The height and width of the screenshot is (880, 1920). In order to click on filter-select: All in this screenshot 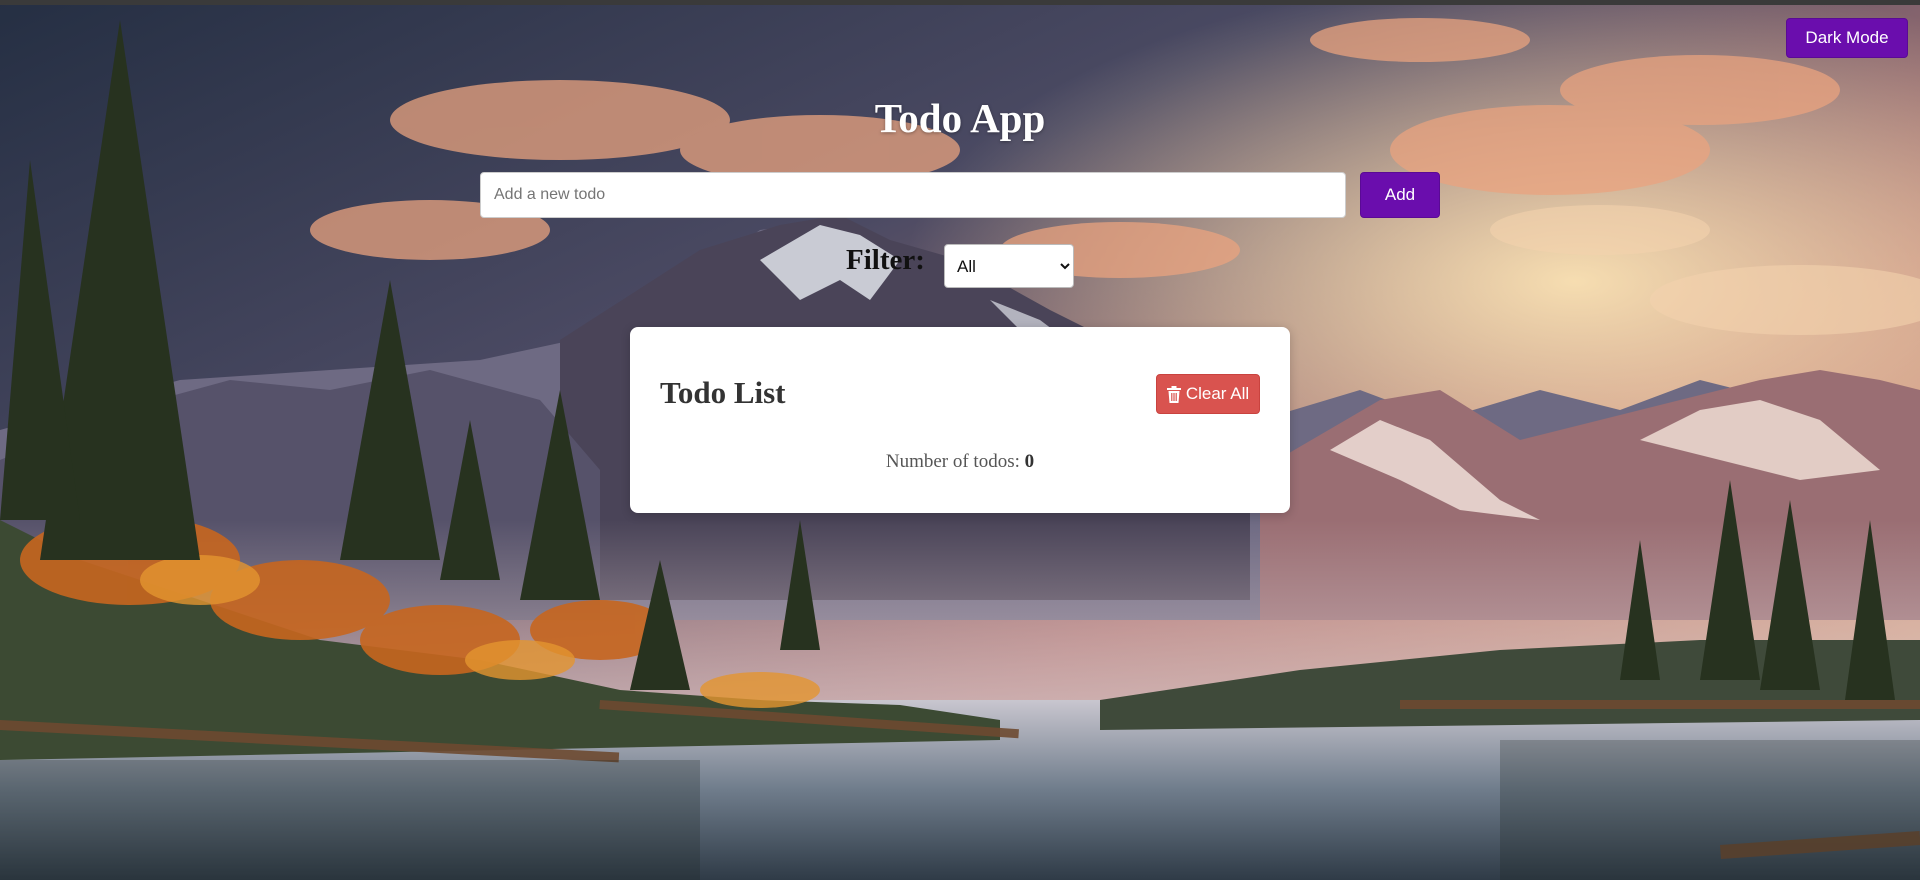, I will do `click(1009, 266)`.